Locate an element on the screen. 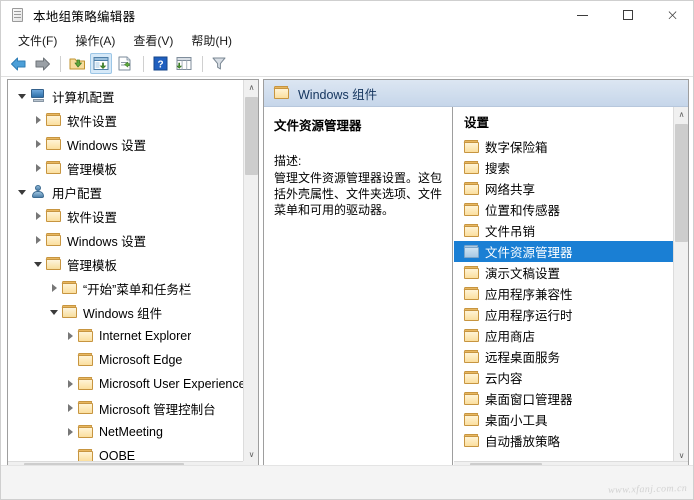 This screenshot has width=694, height=500. settings-list-item: 应用程序运行时 is located at coordinates (564, 314).